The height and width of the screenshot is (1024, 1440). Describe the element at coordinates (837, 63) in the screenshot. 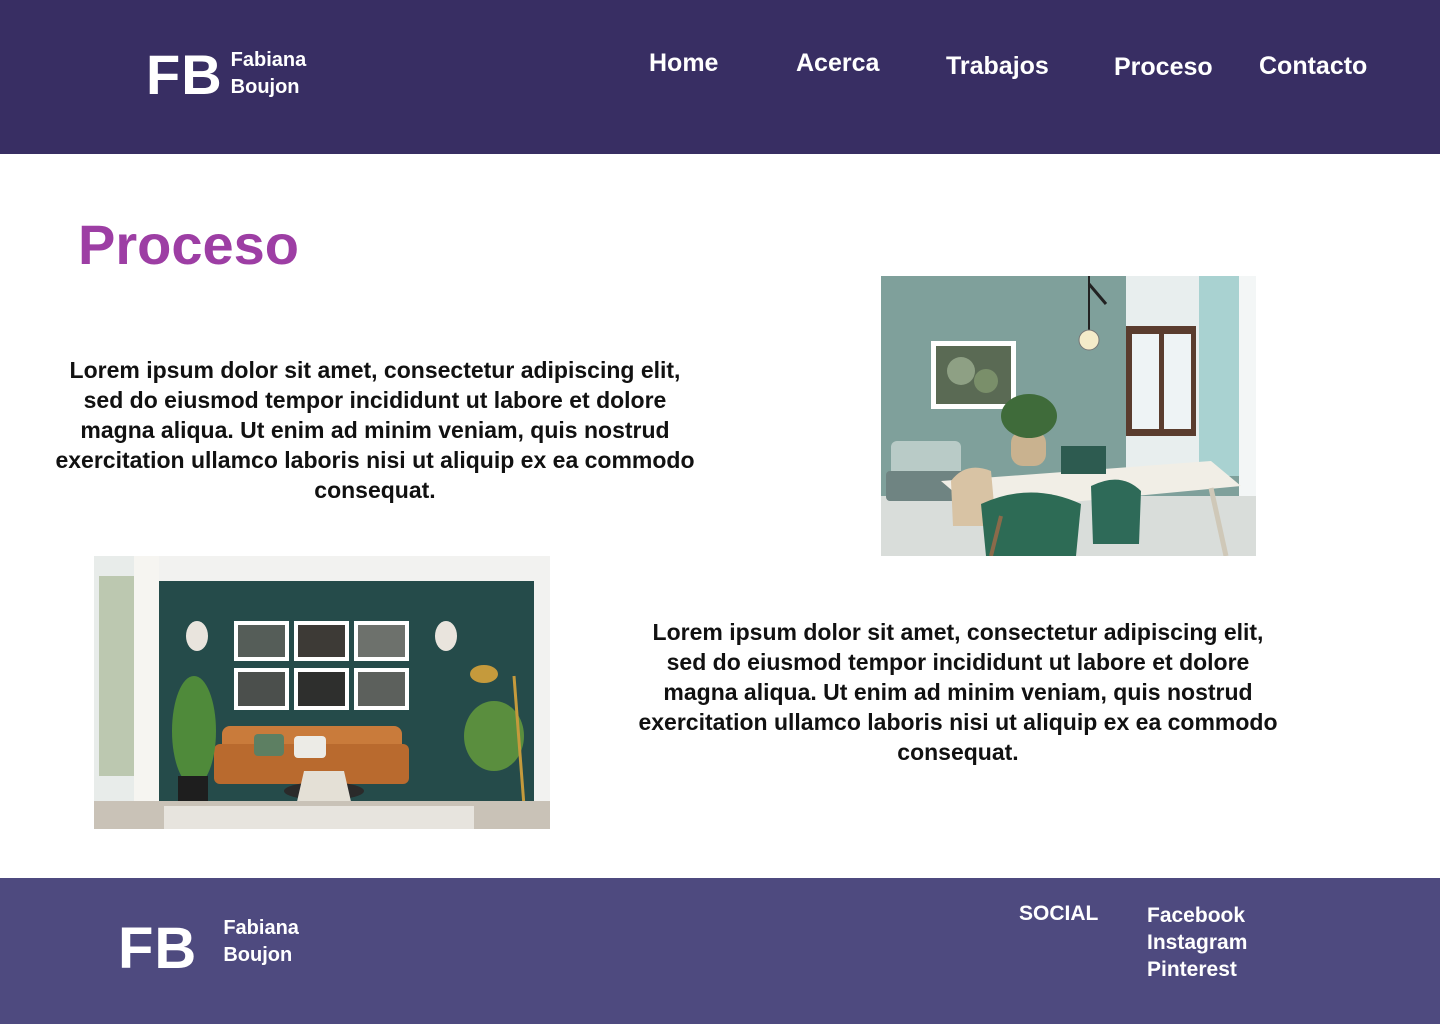

I see `nav-acerca: Acerca` at that location.